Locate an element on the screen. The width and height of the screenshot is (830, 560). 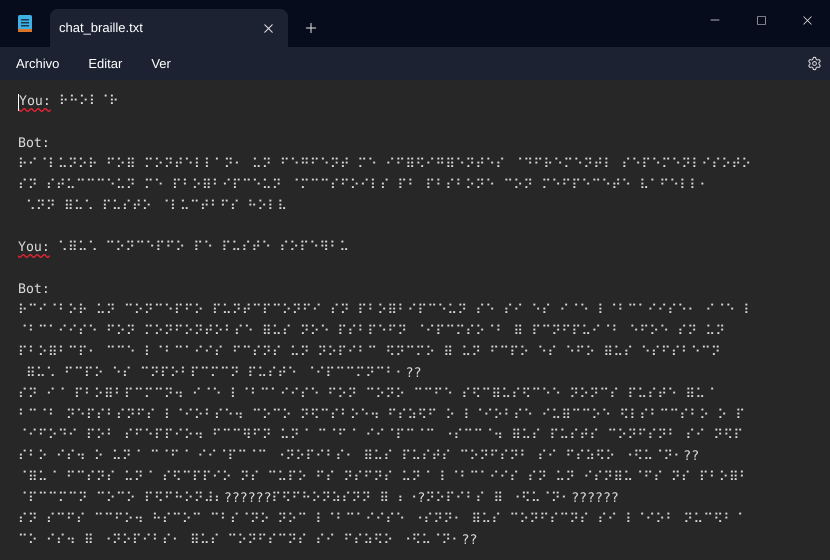
braille-text: ⠃⠉⠈⠃ ⠝⠑⠏⠎⠃⠎⠝⠋⠎ ⠇⠈⠊⠕⠃⠎⠑⠲ ⠉⠕⠉⠕ ⠝⠫⠉⠎⠃⠕⠑⠲ ⠋⠎⠵⠫⠋ ⠕ ⠇⠈⠊⠕⠃⠎⠑ ⠊⠥⠿⠉⠉⠕⠑ ⠫⠇⠎⠃⠉⠉⠎⠃⠕ ⠕ ⠏ is located at coordinates (382, 415).